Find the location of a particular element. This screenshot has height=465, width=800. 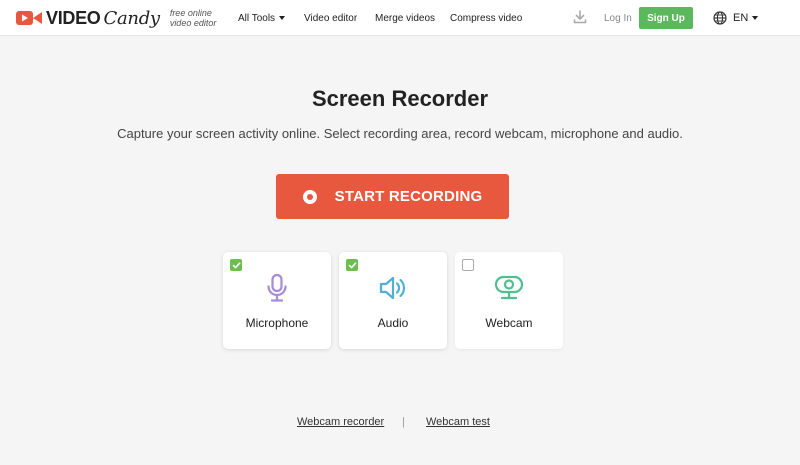

nav-all-tools-label: All Tools is located at coordinates (257, 18).